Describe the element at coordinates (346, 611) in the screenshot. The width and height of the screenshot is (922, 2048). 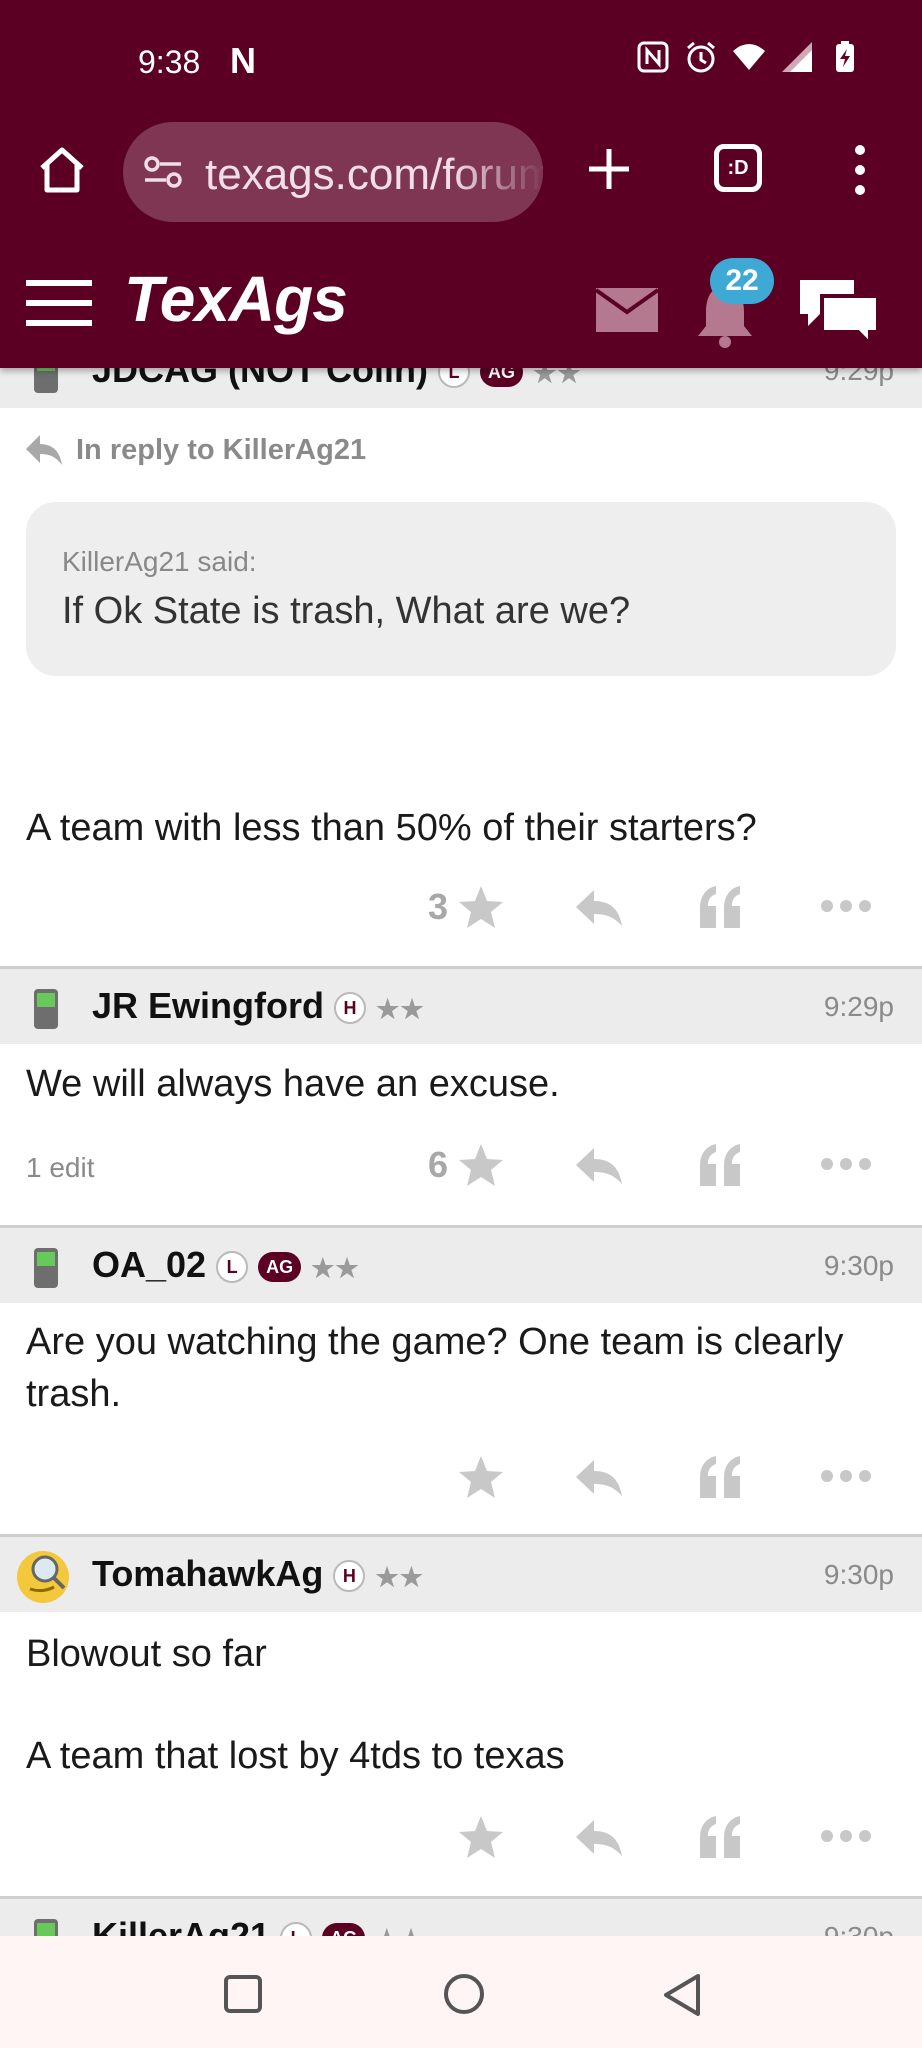
I see `quote-text: If Ok State is trash, What are we?` at that location.